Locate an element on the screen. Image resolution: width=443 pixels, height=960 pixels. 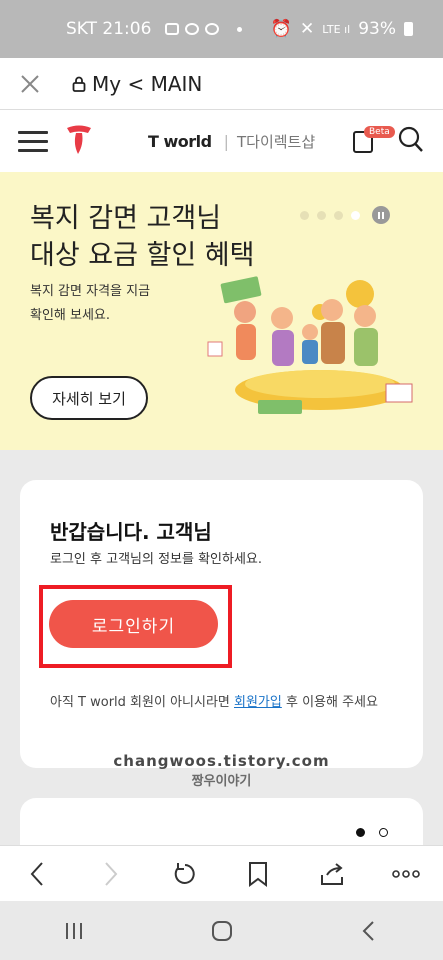
battery-level: 93% is located at coordinates (377, 29).